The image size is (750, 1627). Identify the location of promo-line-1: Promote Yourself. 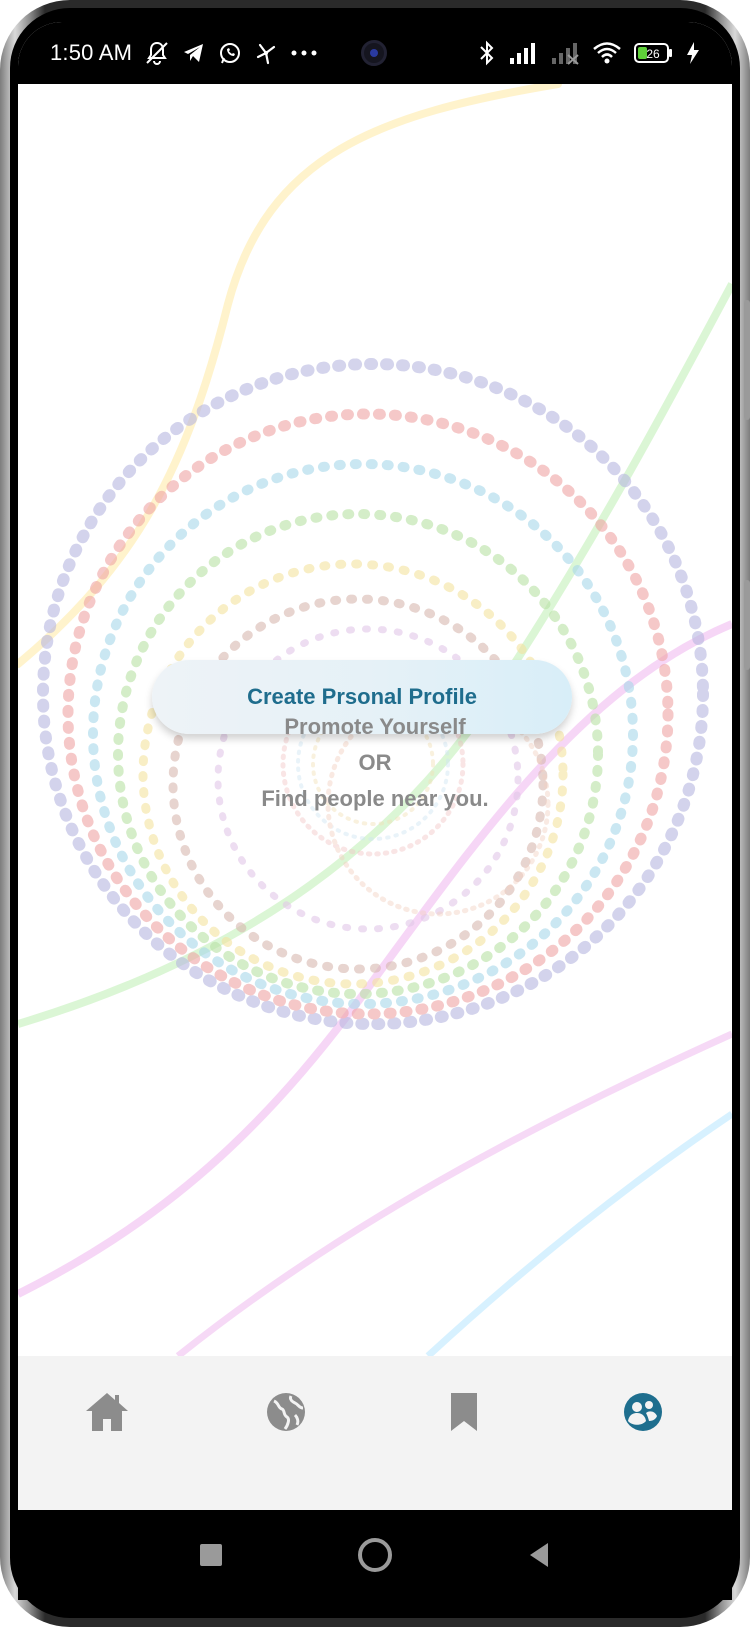
(375, 726).